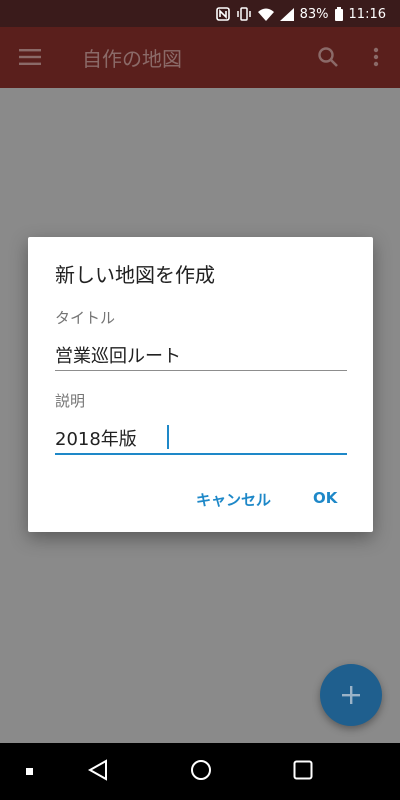  What do you see at coordinates (367, 14) in the screenshot?
I see `clock: 11:16` at bounding box center [367, 14].